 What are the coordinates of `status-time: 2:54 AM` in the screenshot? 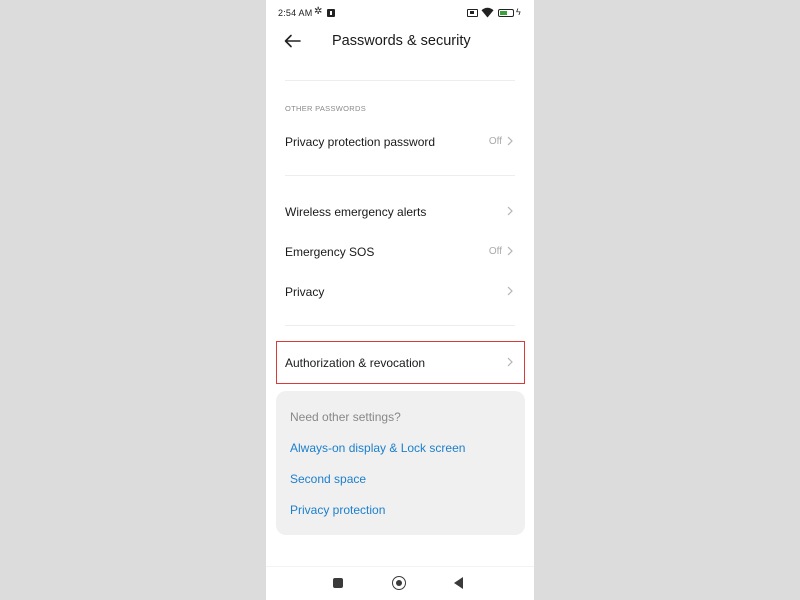 It's located at (295, 13).